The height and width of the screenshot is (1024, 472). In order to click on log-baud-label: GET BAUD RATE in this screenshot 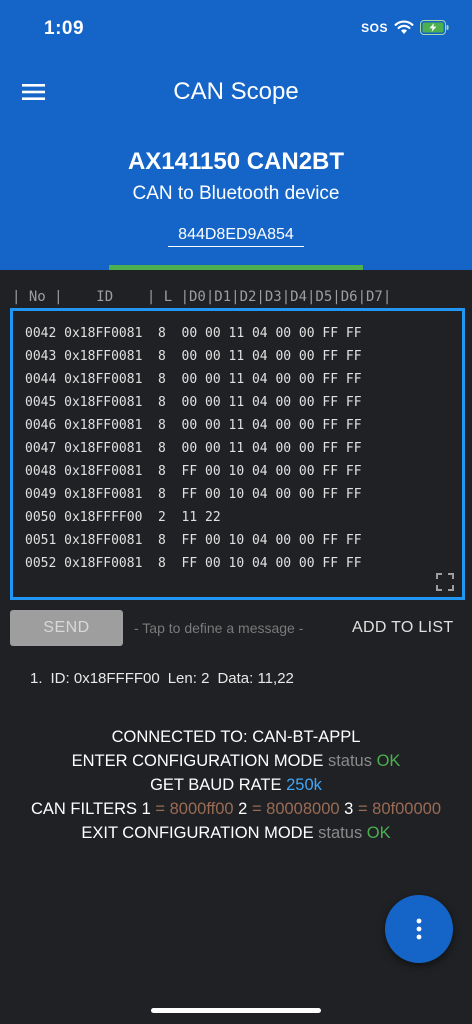, I will do `click(216, 785)`.